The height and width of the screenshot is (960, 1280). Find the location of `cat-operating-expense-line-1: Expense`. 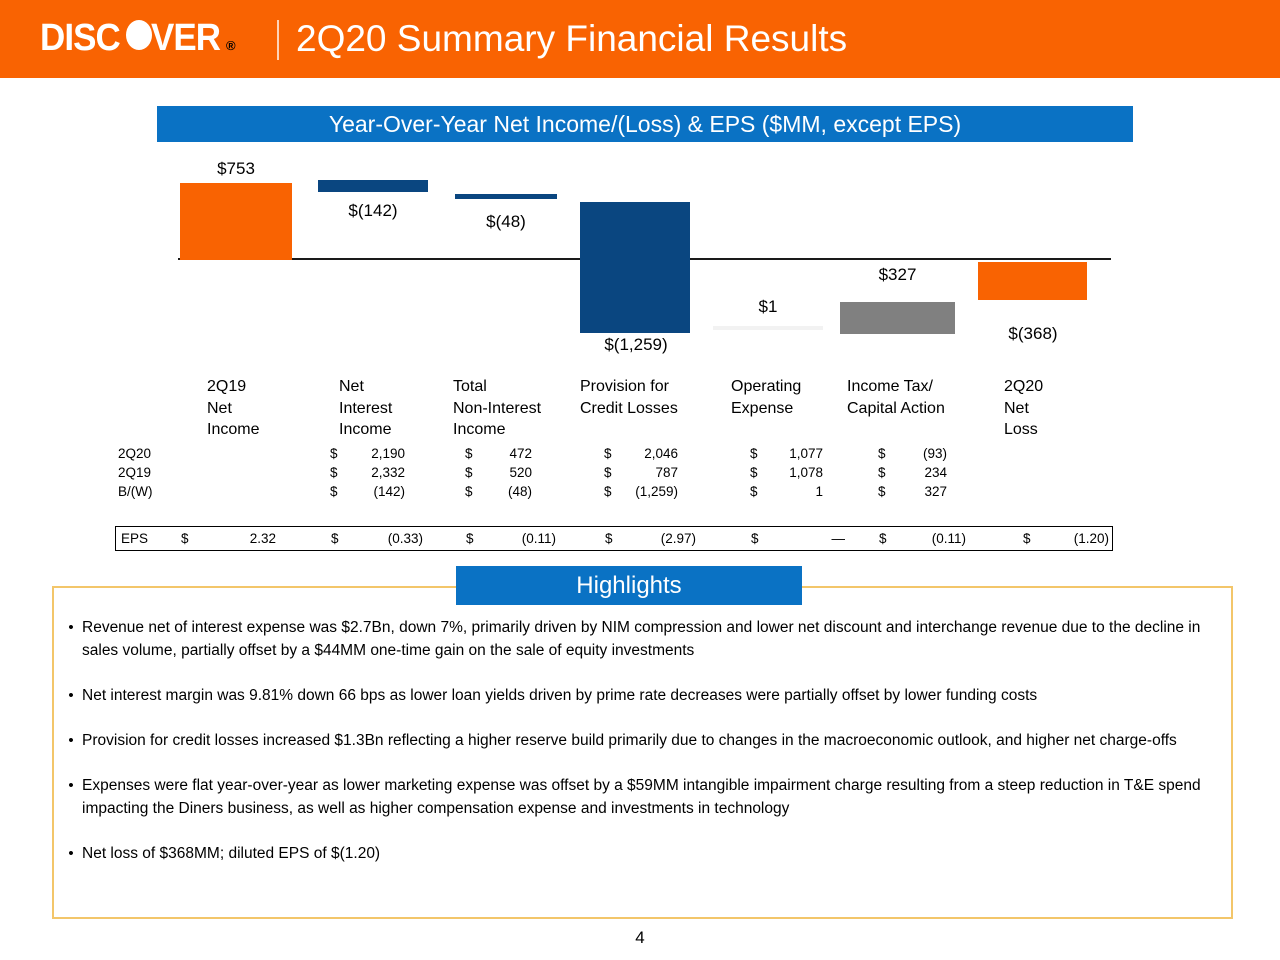

cat-operating-expense-line-1: Expense is located at coordinates (762, 408).